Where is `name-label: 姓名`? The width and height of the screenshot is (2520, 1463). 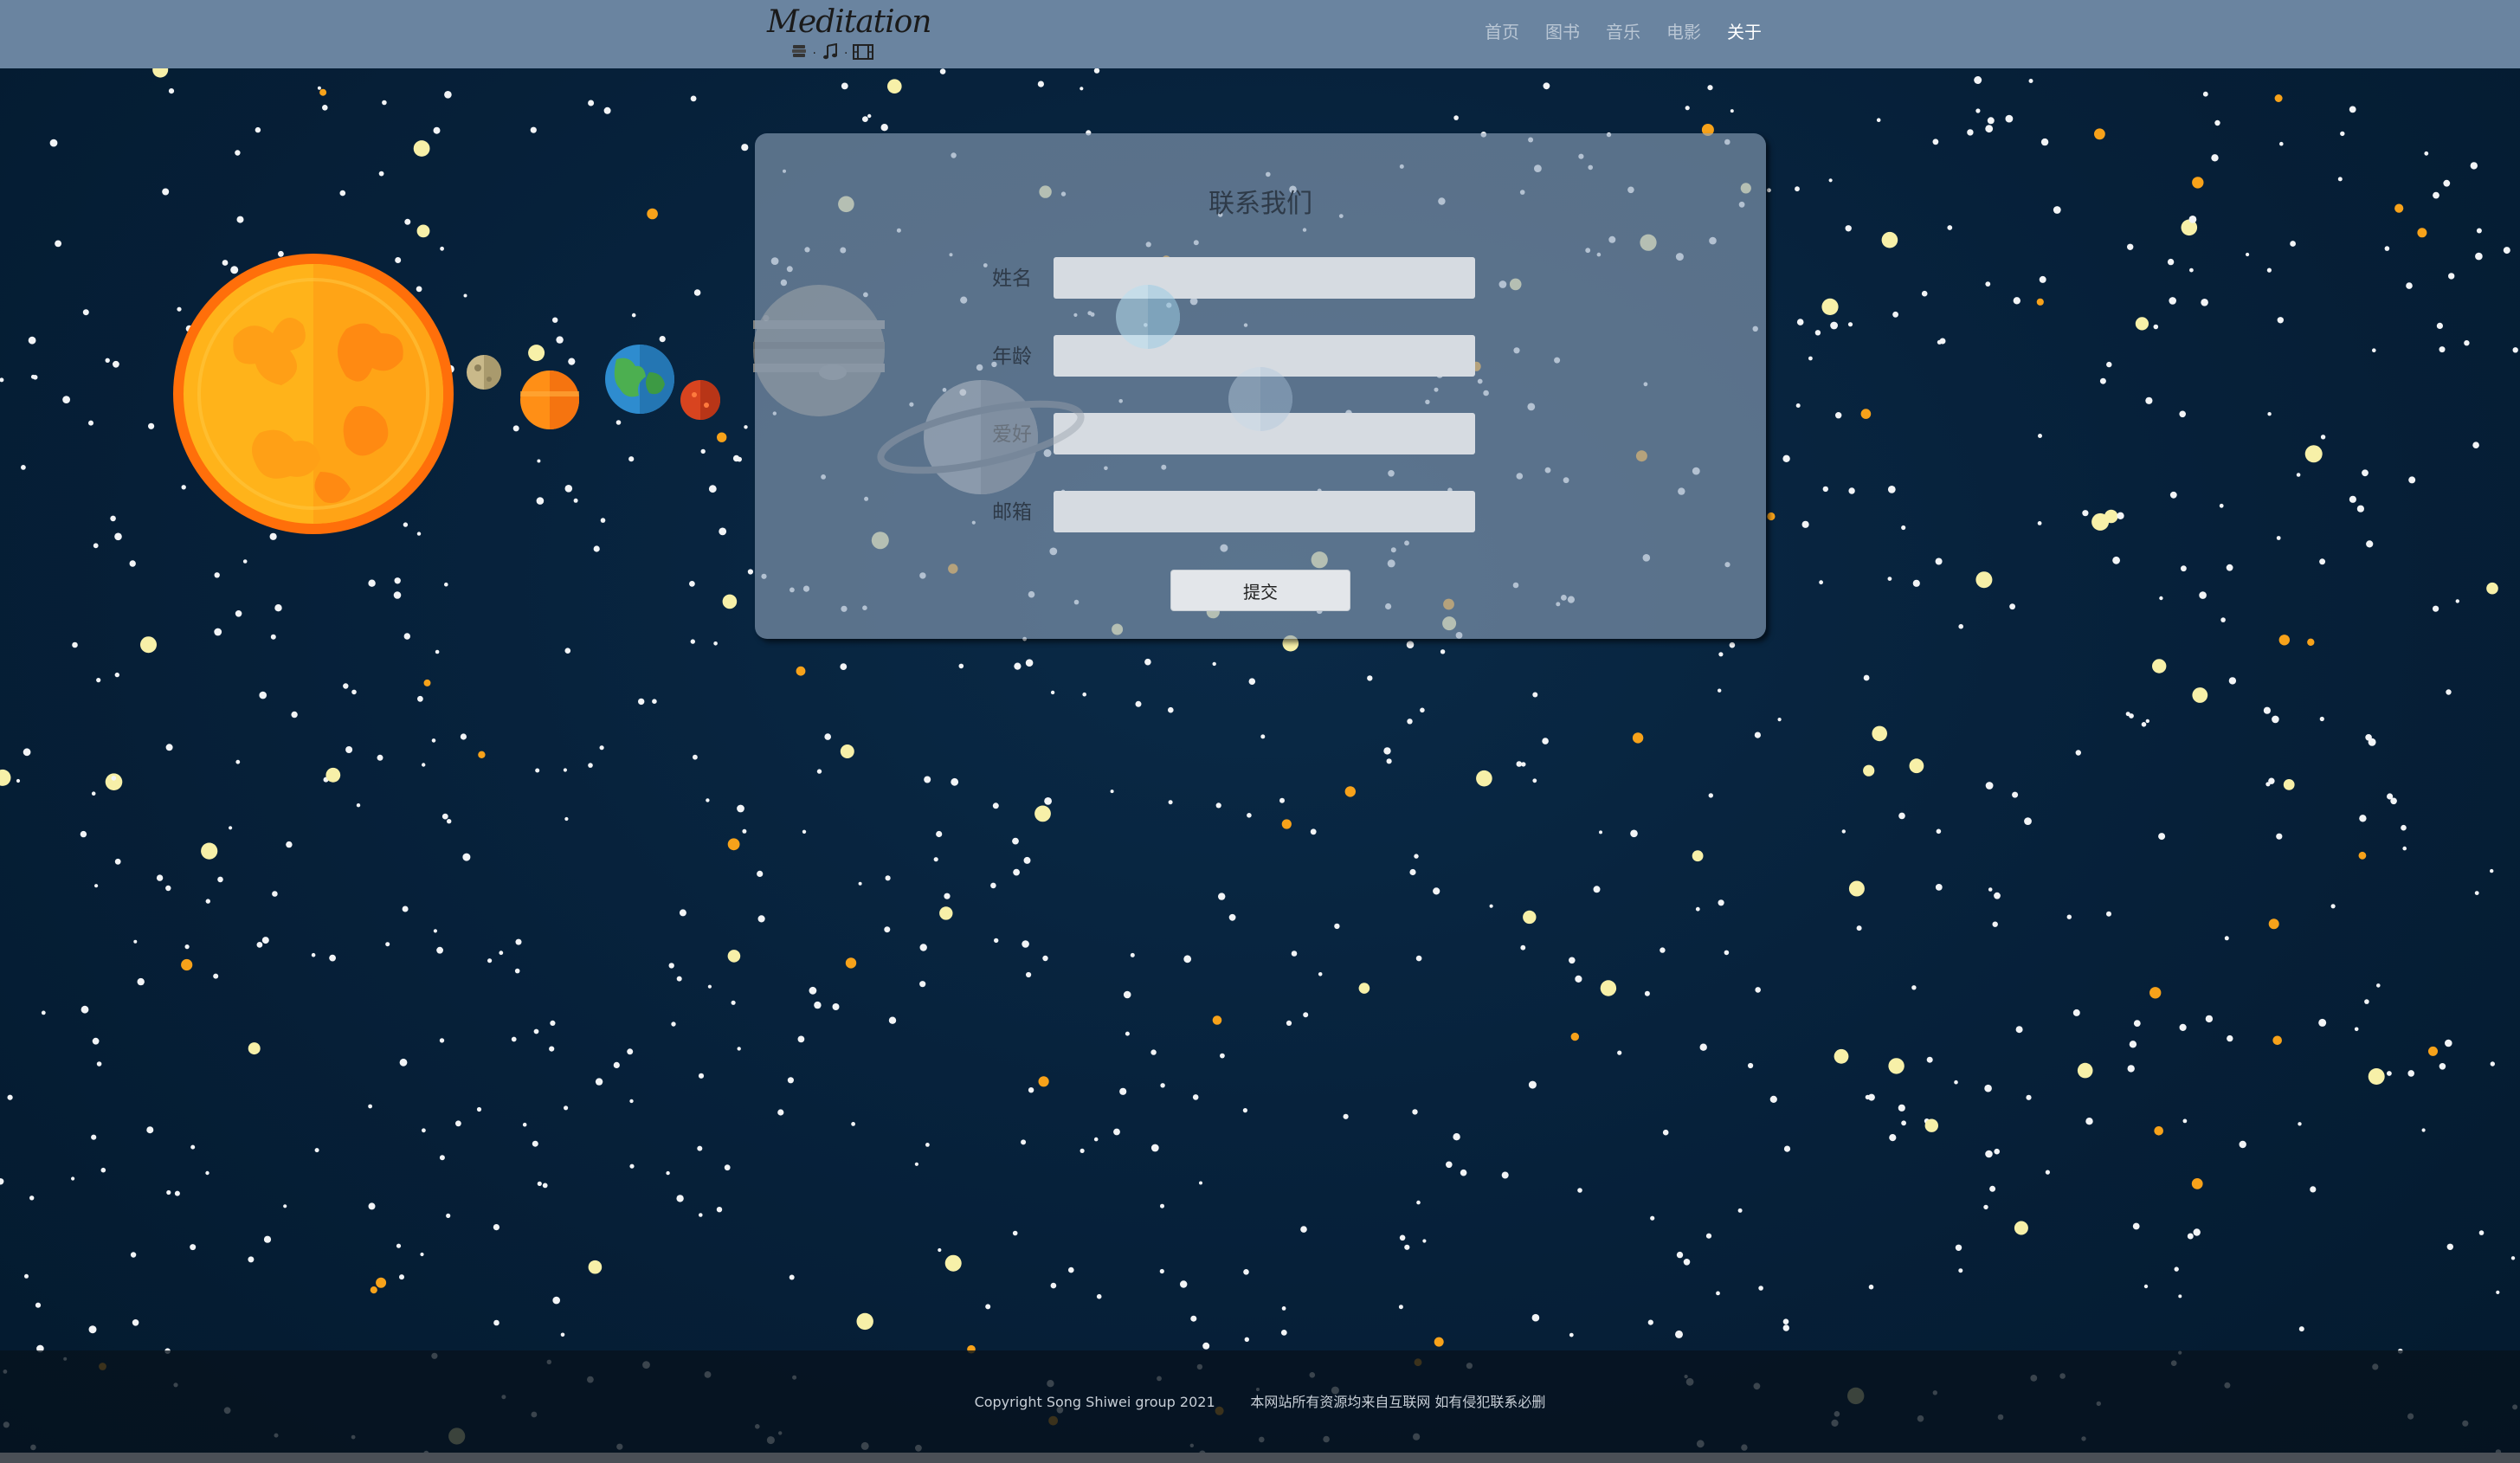
name-label: 姓名 is located at coordinates (1012, 278).